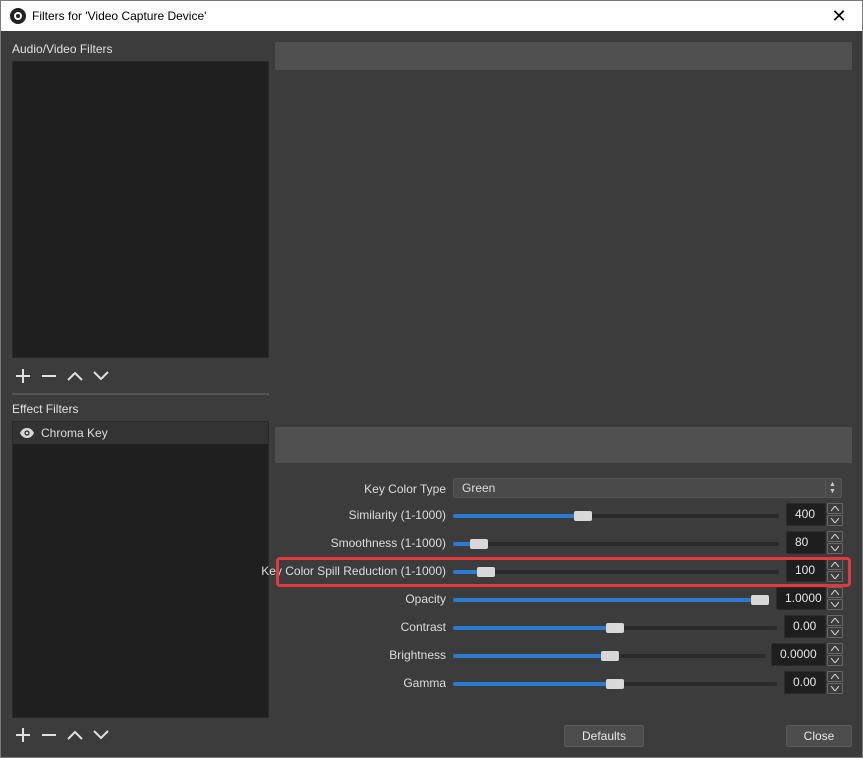 The image size is (863, 758). Describe the element at coordinates (805, 626) in the screenshot. I see `contrast-input: 0.00` at that location.